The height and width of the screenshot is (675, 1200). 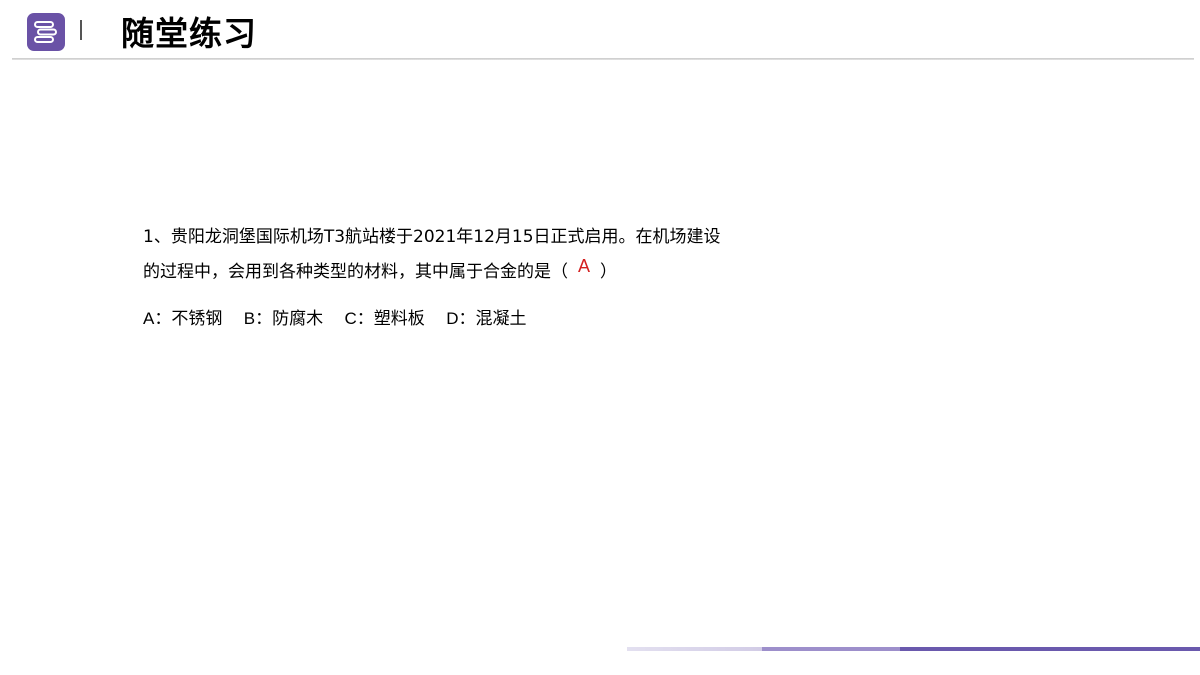 I want to click on footer-bar-light, so click(x=694, y=649).